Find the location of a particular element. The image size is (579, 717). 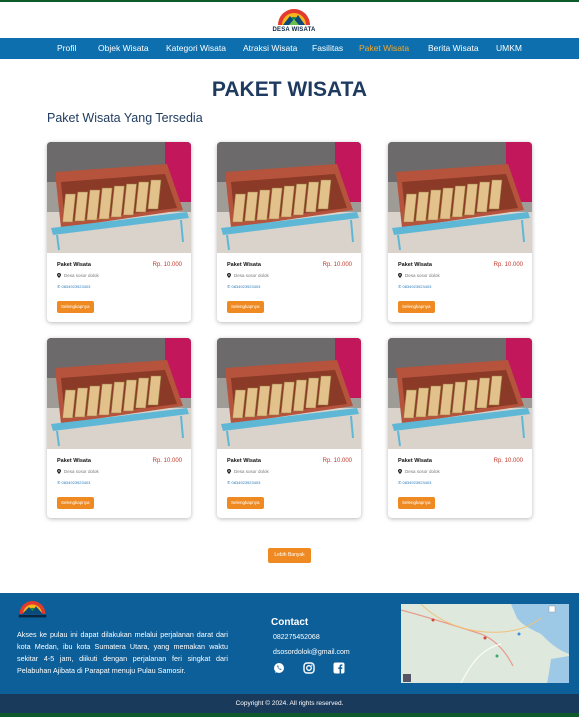

contact-title: Contact is located at coordinates (290, 622).